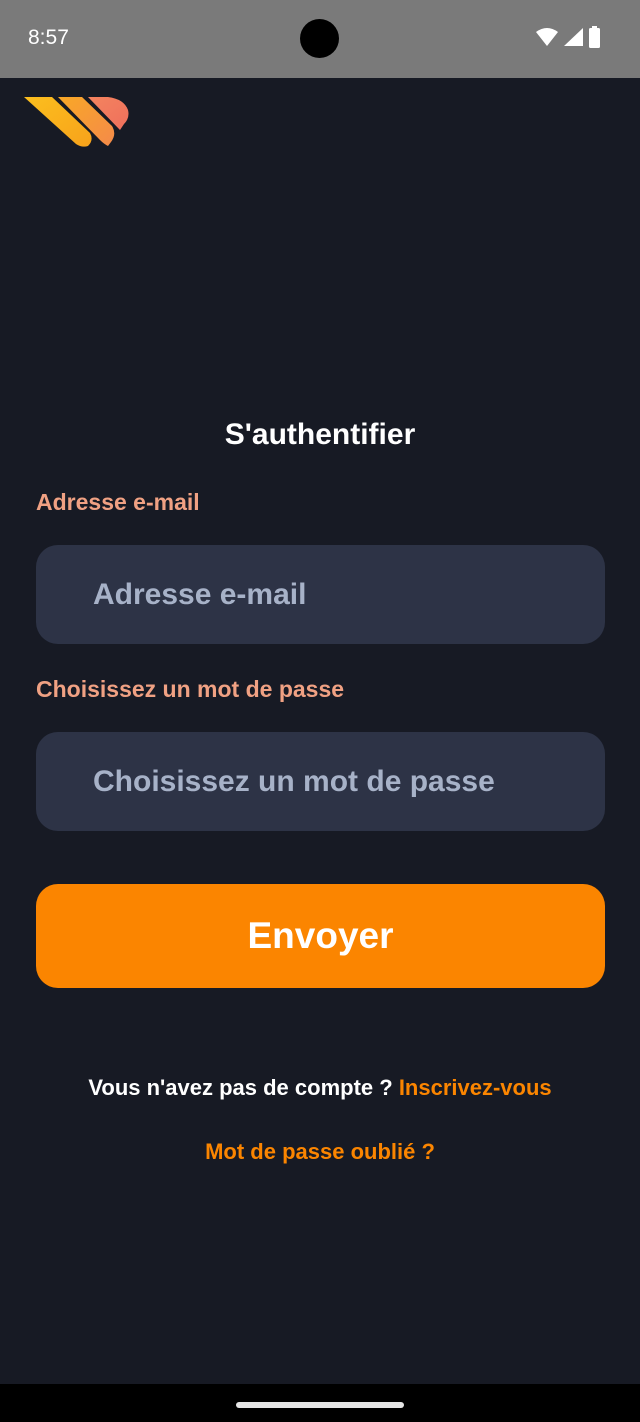  Describe the element at coordinates (77, 122) in the screenshot. I see `app-logo` at that location.